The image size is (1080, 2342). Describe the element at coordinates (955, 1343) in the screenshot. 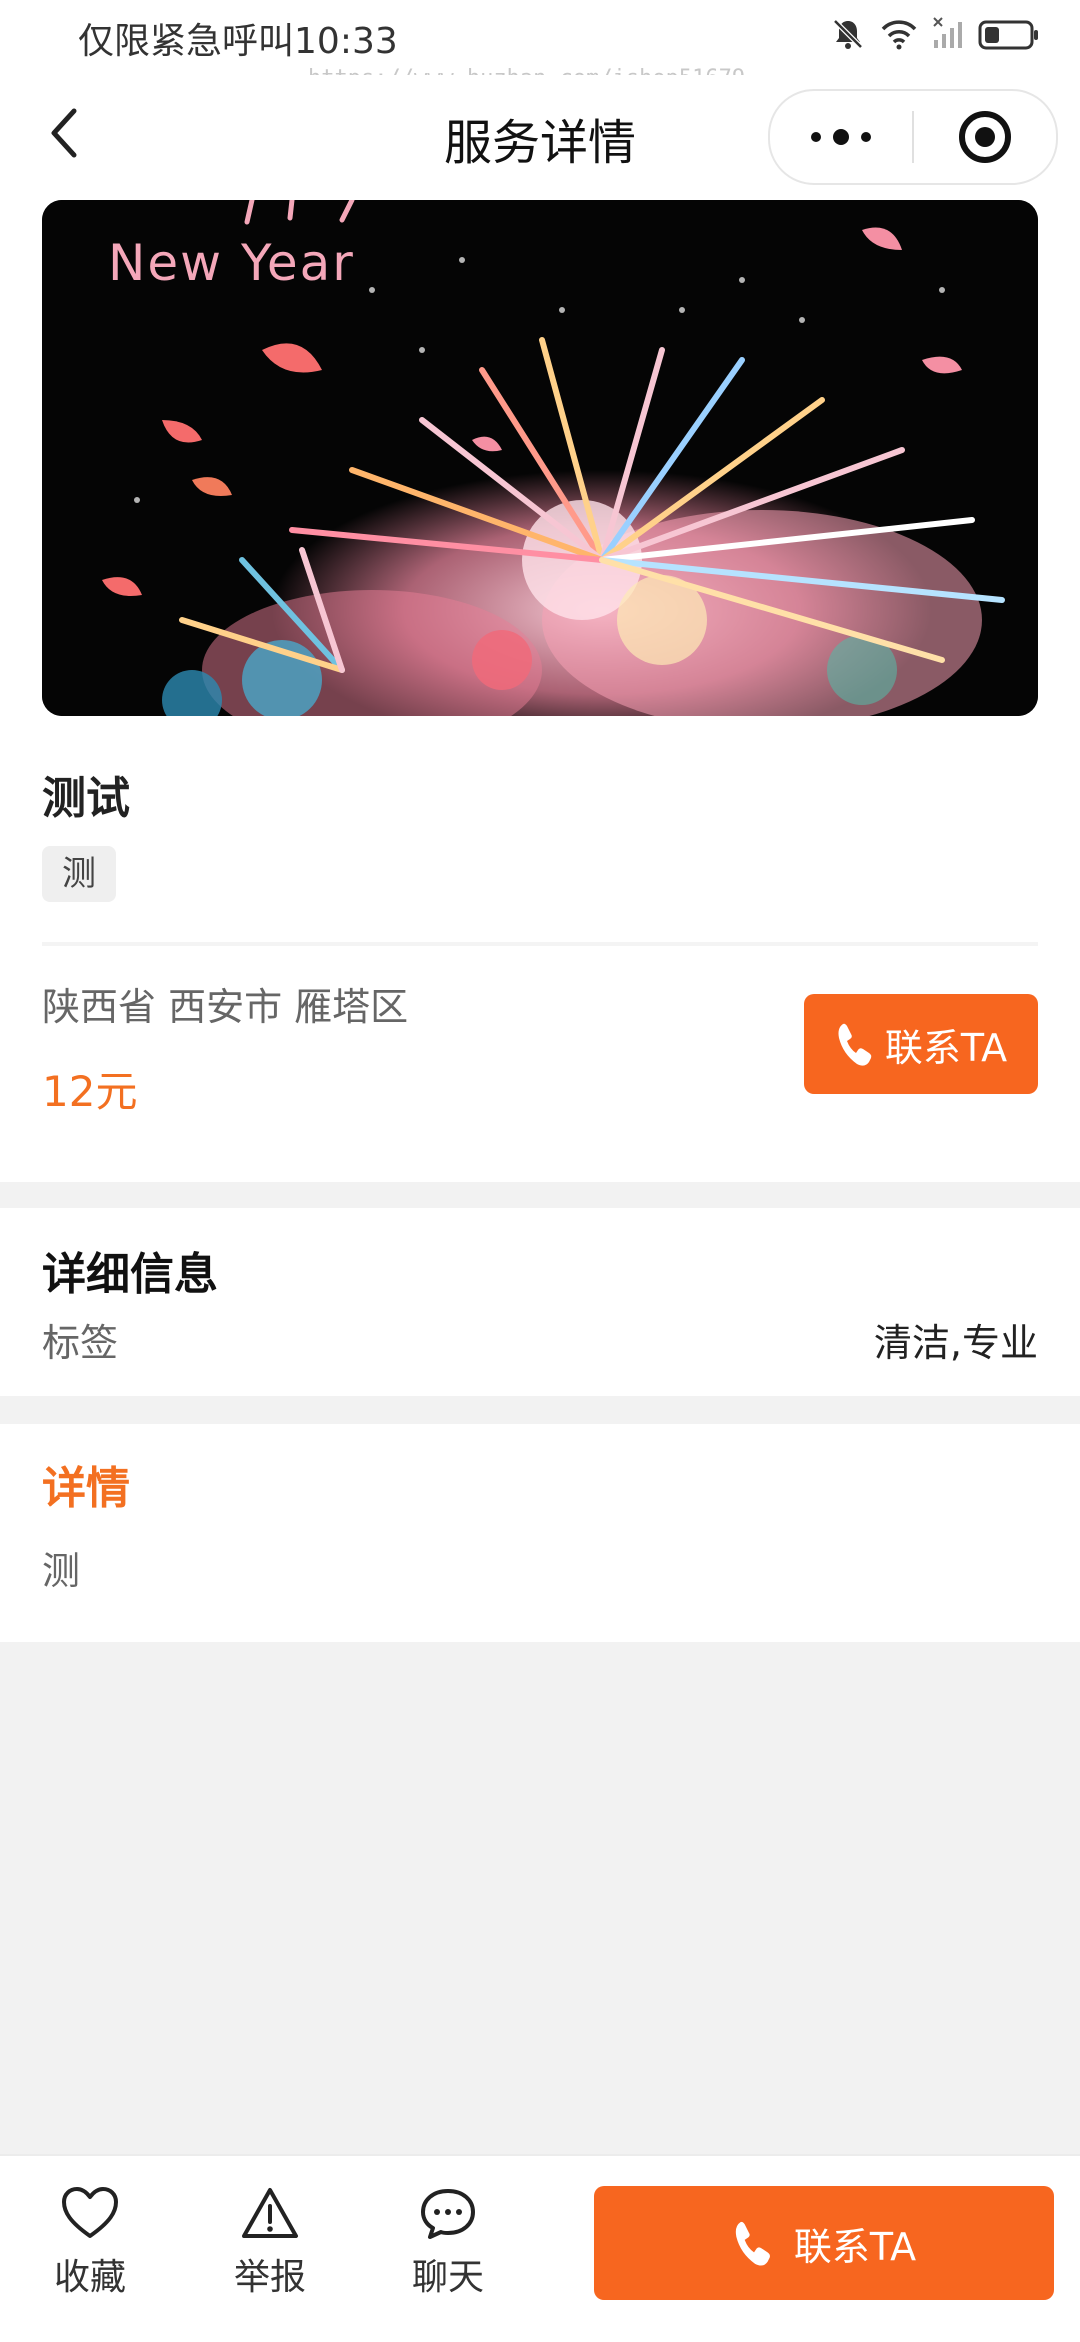

I see `tag-value: 清洁,专业` at that location.